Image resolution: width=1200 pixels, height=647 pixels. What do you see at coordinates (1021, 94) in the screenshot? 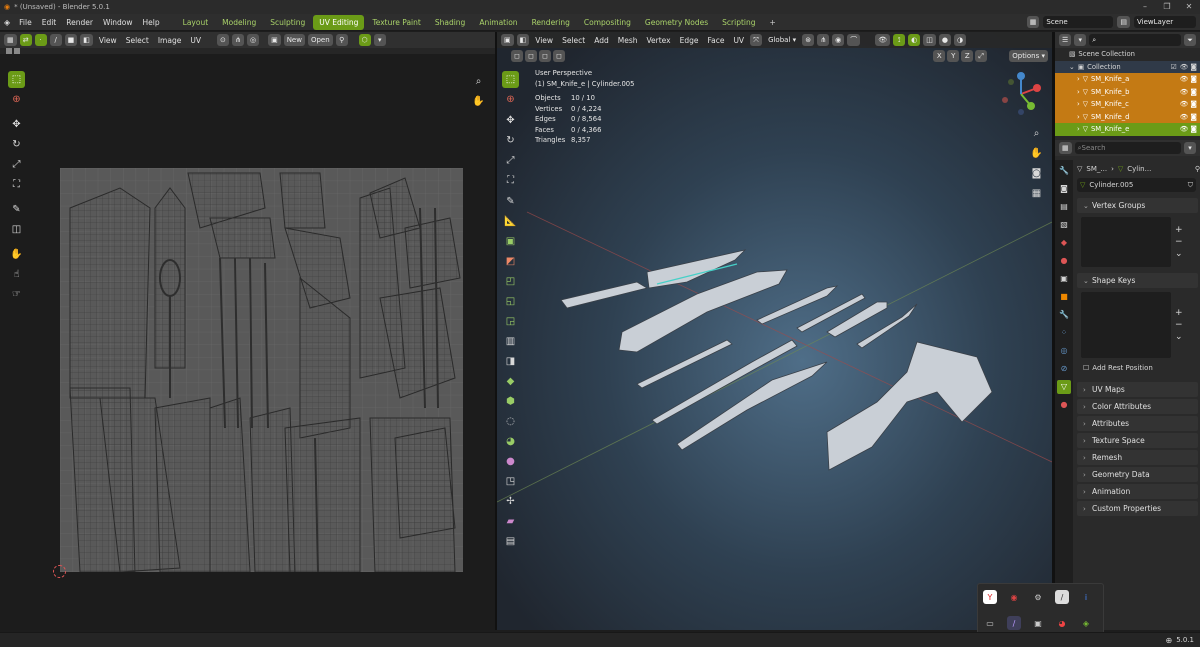
I see `navigation-gizmo` at bounding box center [1021, 94].